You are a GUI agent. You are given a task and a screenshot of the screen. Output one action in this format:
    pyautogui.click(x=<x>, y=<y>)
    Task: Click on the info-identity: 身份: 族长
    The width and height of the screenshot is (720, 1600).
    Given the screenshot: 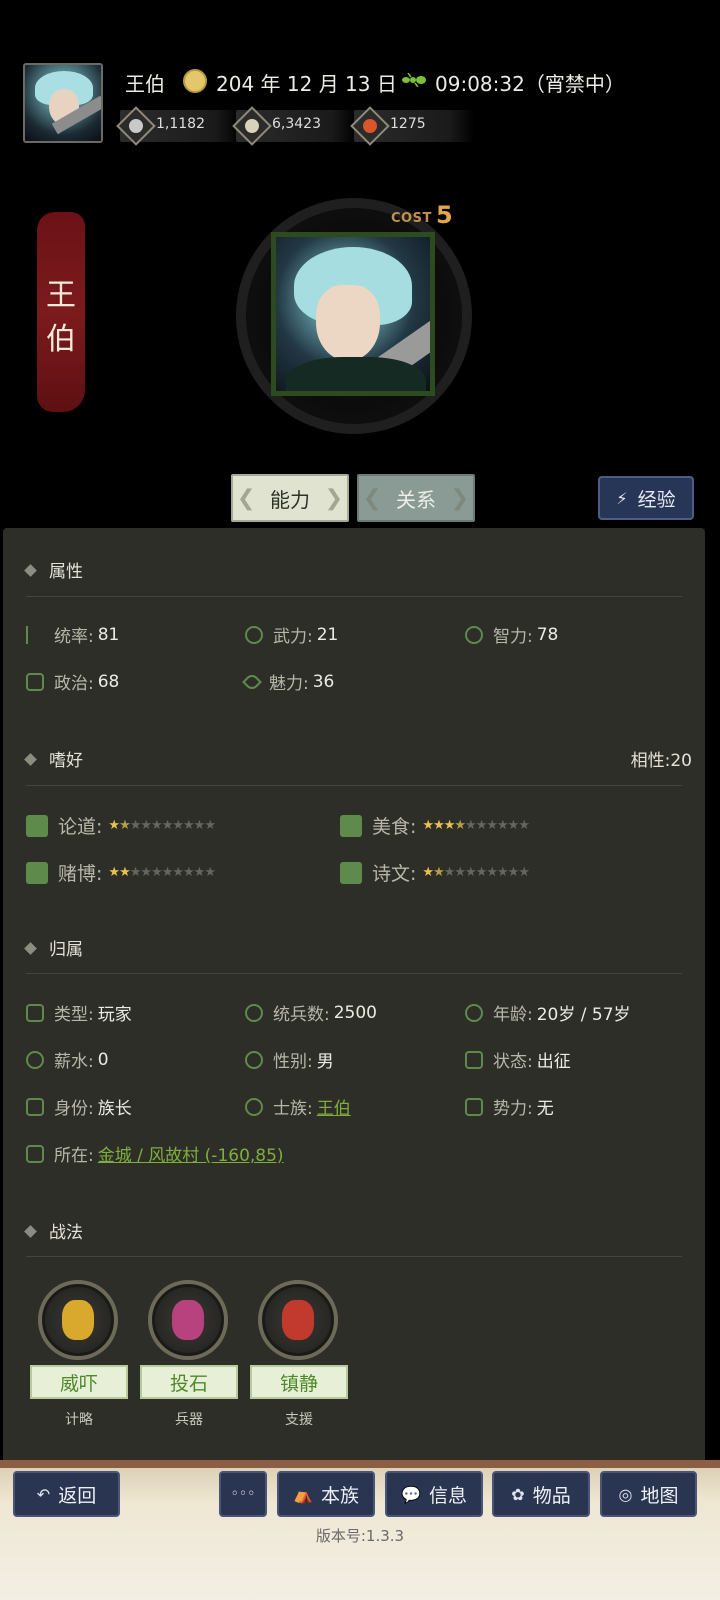 What is the action you would take?
    pyautogui.click(x=79, y=1106)
    